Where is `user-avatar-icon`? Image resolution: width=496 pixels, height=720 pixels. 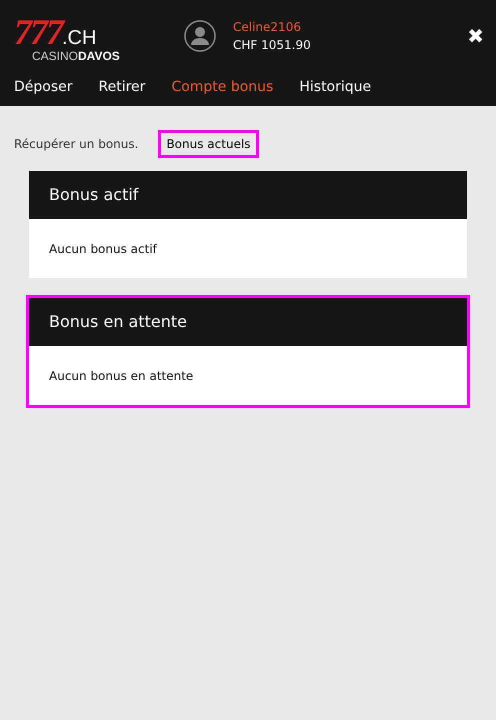 user-avatar-icon is located at coordinates (200, 36).